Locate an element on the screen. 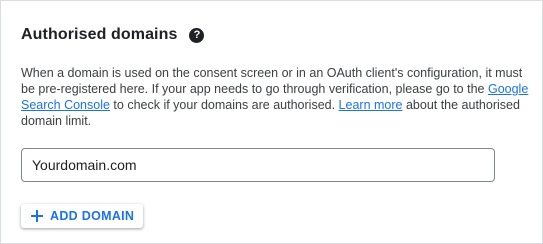  add-domain-button: ADD DOMAIN is located at coordinates (82, 216).